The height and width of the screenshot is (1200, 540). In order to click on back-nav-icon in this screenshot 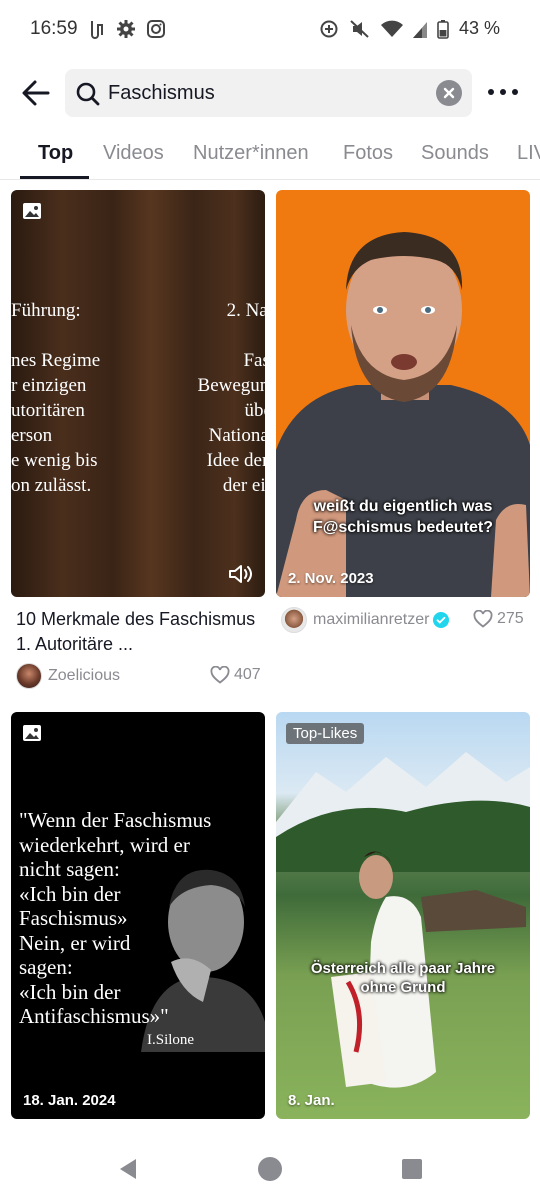, I will do `click(128, 1169)`.